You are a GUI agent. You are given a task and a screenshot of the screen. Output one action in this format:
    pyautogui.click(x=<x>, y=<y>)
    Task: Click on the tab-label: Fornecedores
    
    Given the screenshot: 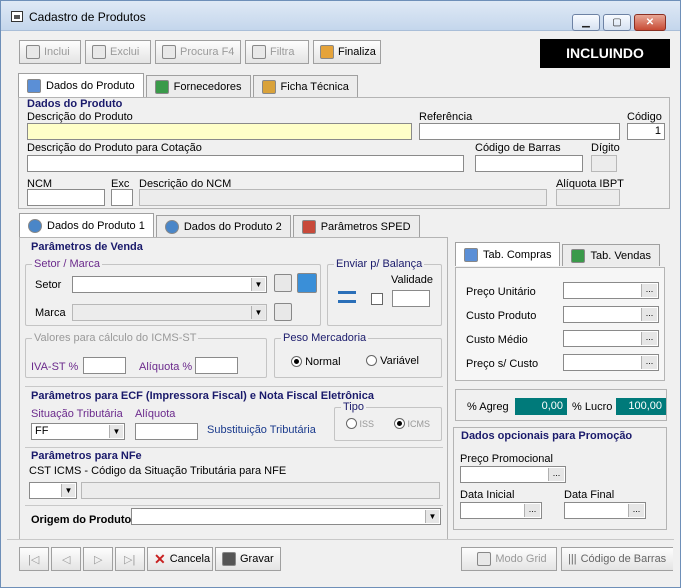 What is the action you would take?
    pyautogui.click(x=207, y=86)
    